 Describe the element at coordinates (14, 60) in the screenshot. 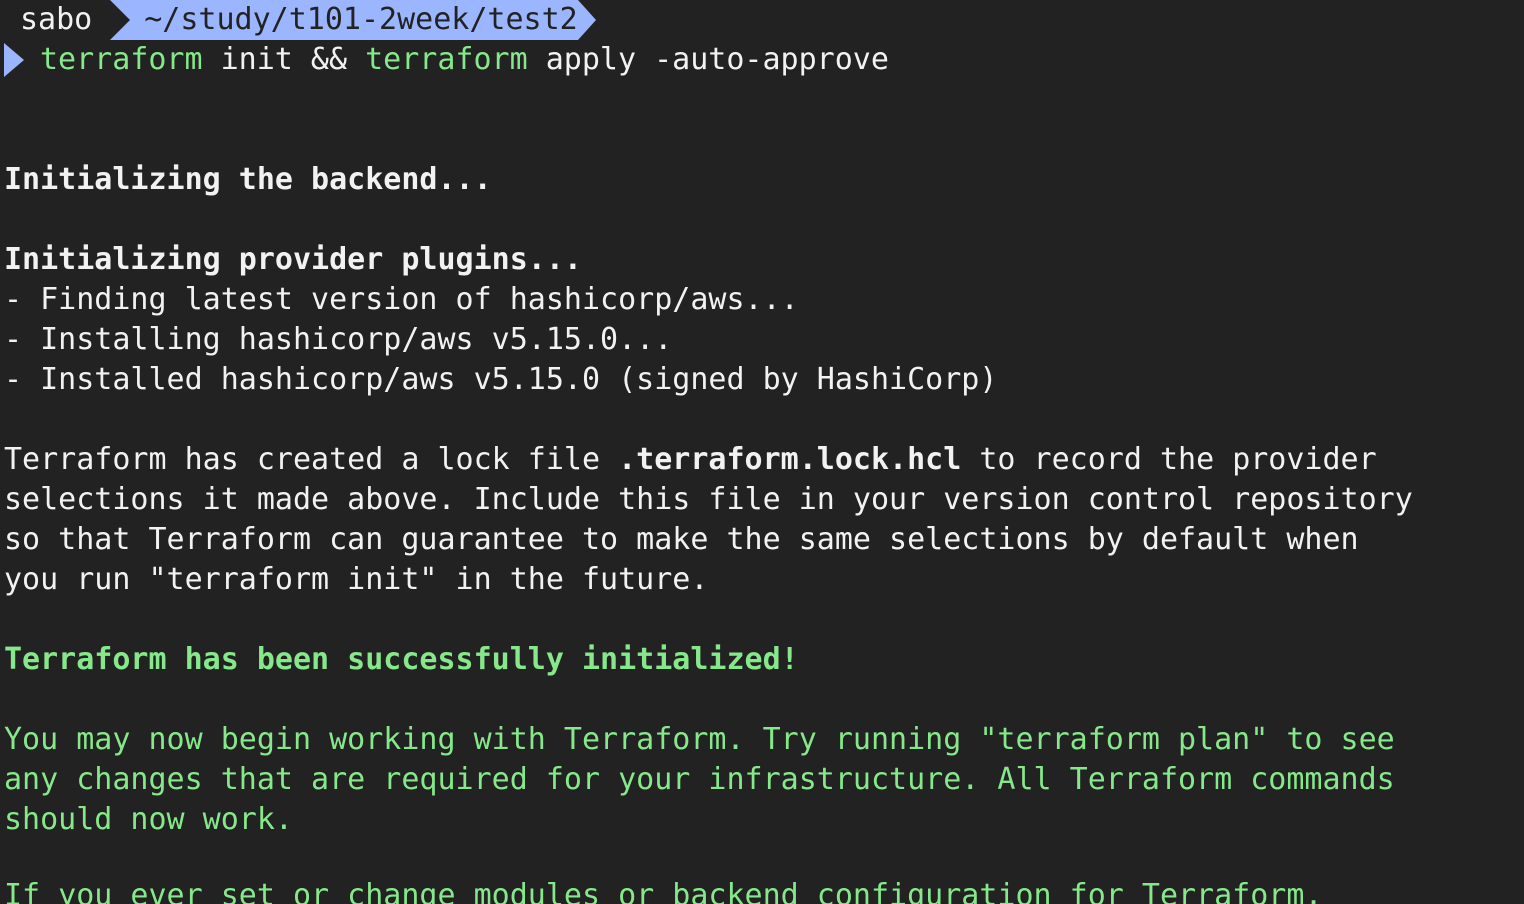

I see `prompt-caret-icon` at that location.